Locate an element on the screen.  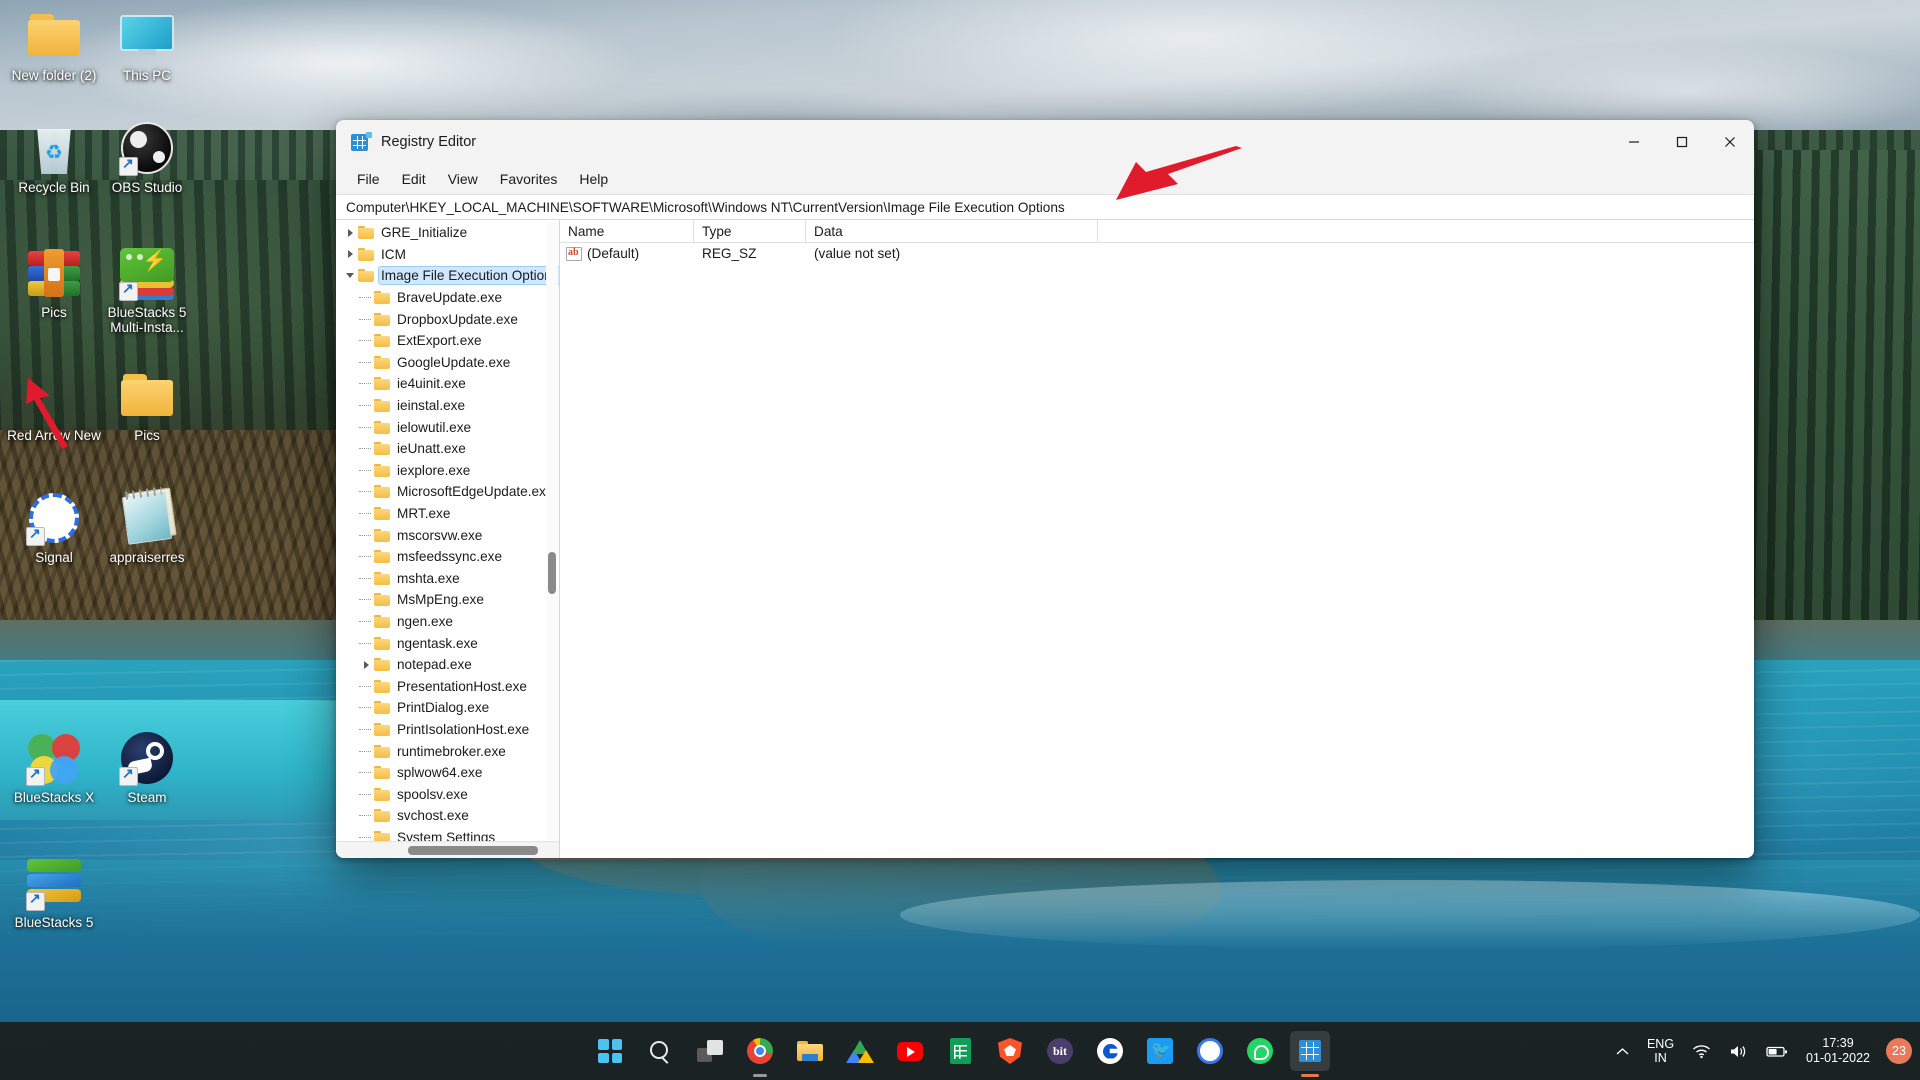
desktop-icon-red-arrow-new: Red Arrow New is located at coordinates (54, 405).